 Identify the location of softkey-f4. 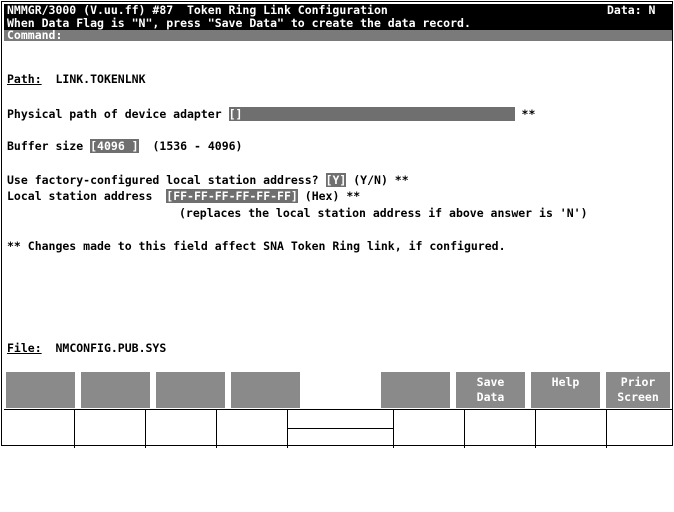
(265, 390).